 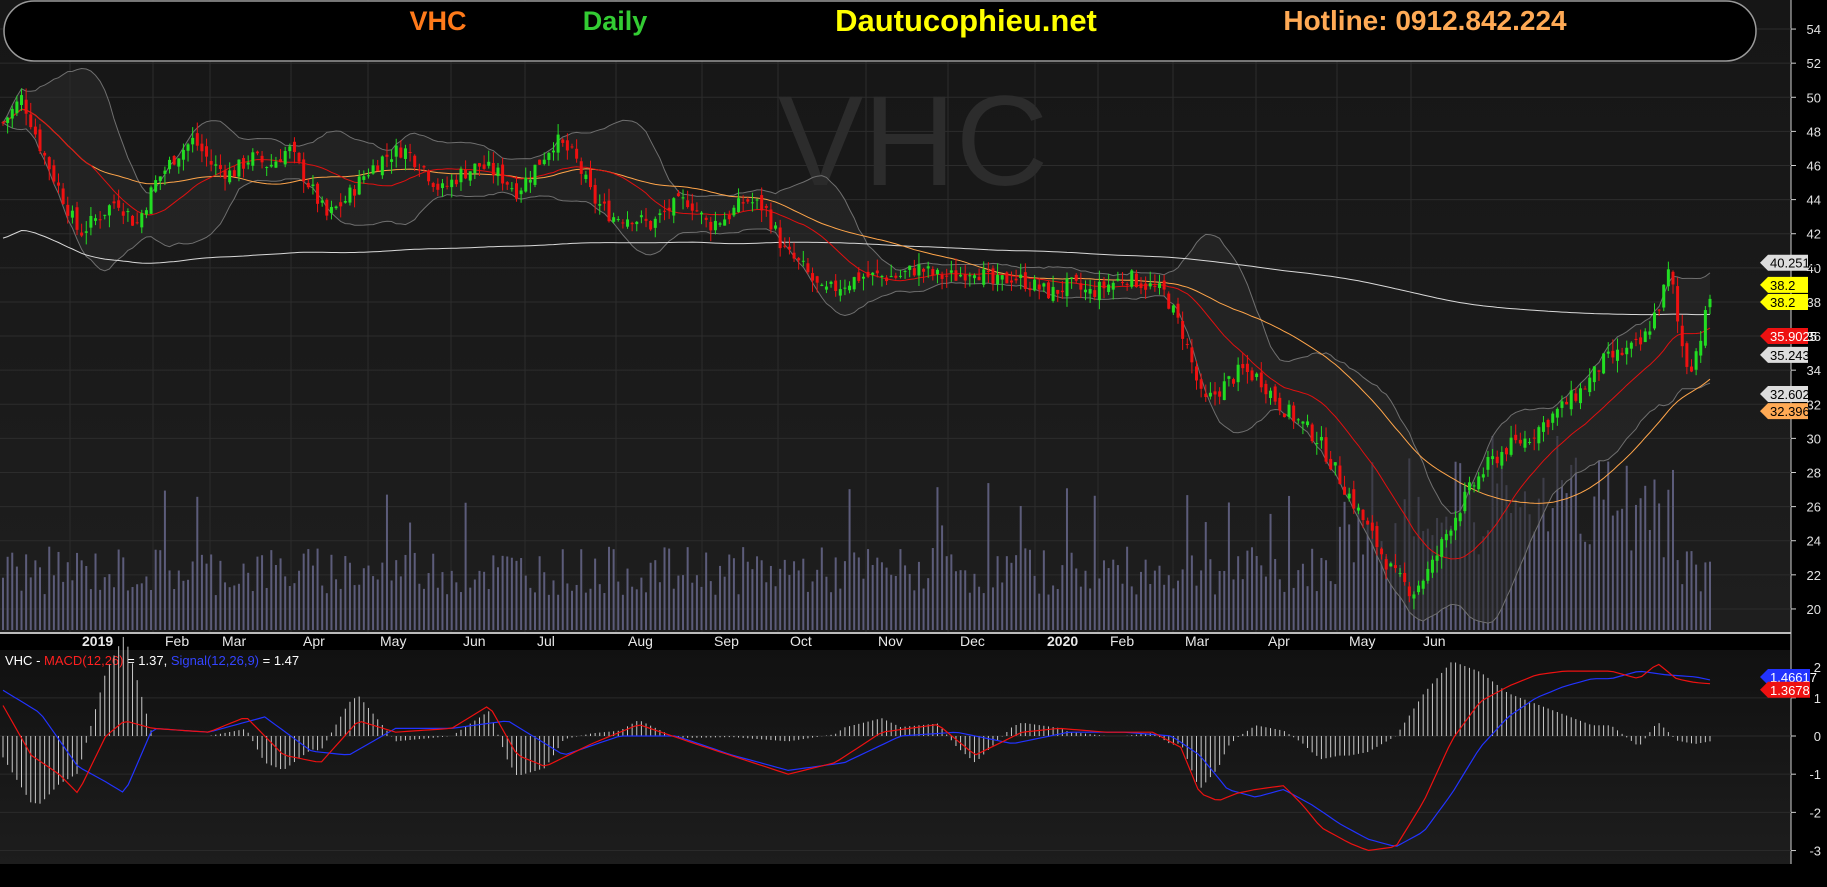 I want to click on macd-tick-label: -3, so click(x=1815, y=851).